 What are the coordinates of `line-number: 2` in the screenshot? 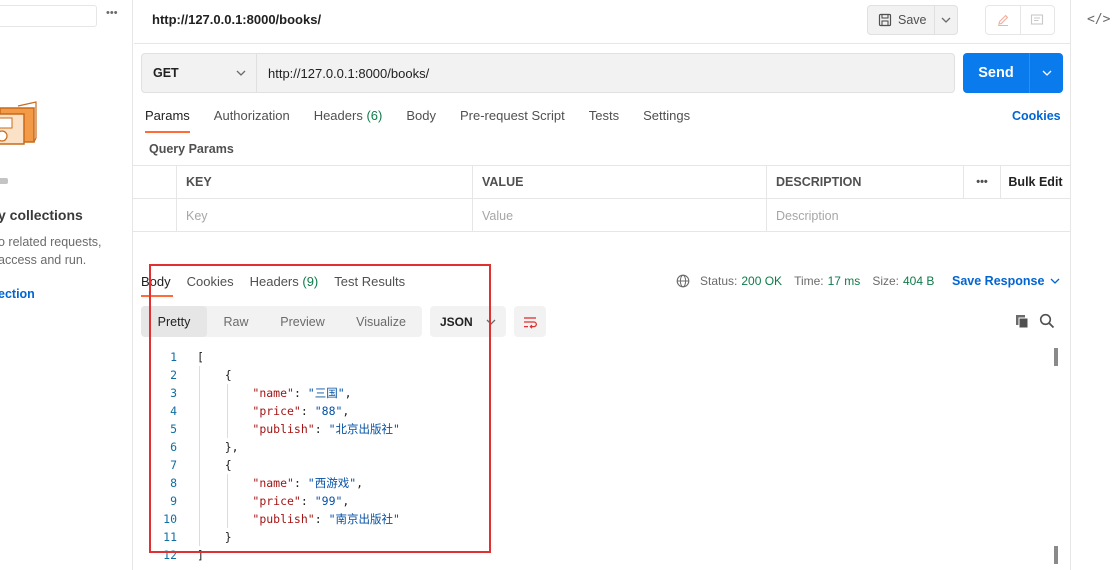 It's located at (173, 375).